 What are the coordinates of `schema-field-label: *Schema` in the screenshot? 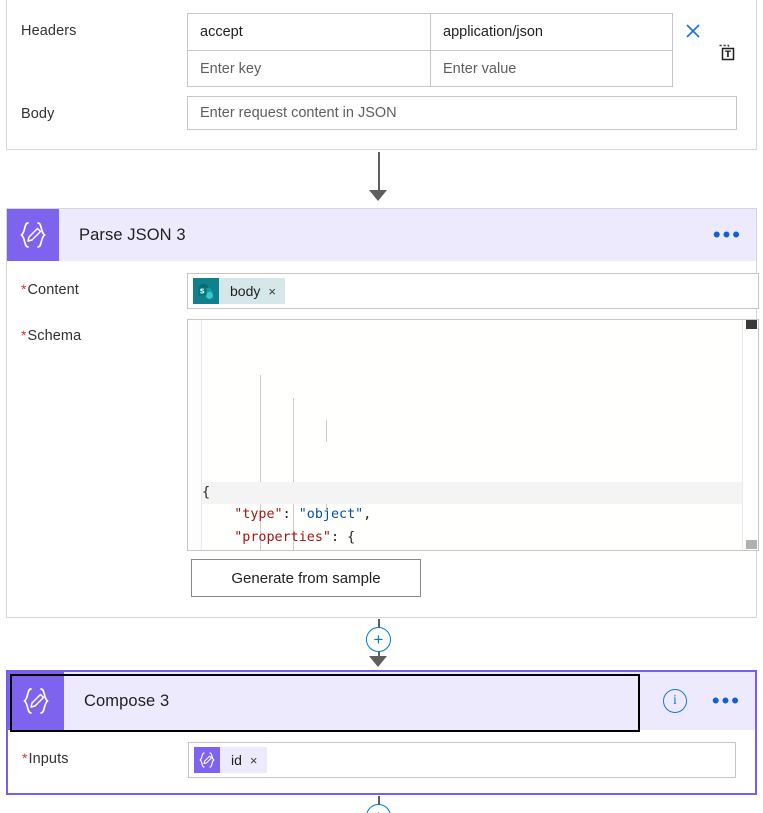 It's located at (51, 335).